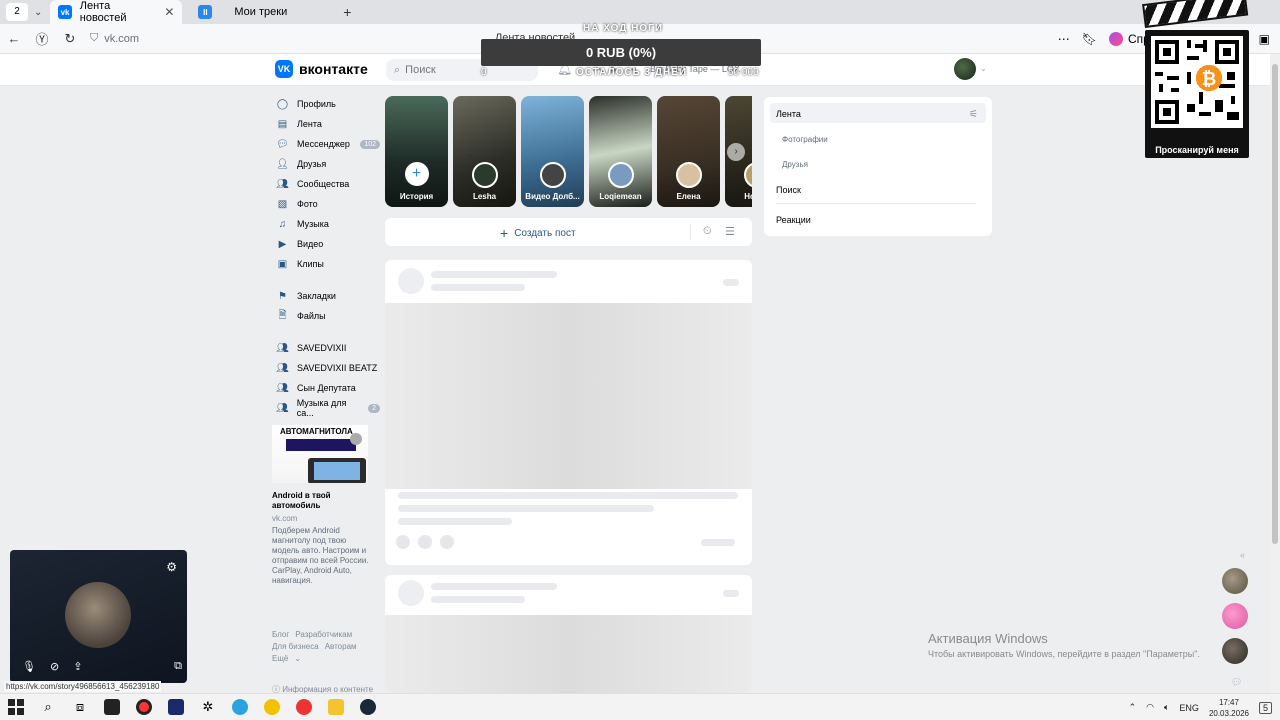 This screenshot has width=1280, height=720. Describe the element at coordinates (1275, 304) in the screenshot. I see `scrollbar-thumb` at that location.